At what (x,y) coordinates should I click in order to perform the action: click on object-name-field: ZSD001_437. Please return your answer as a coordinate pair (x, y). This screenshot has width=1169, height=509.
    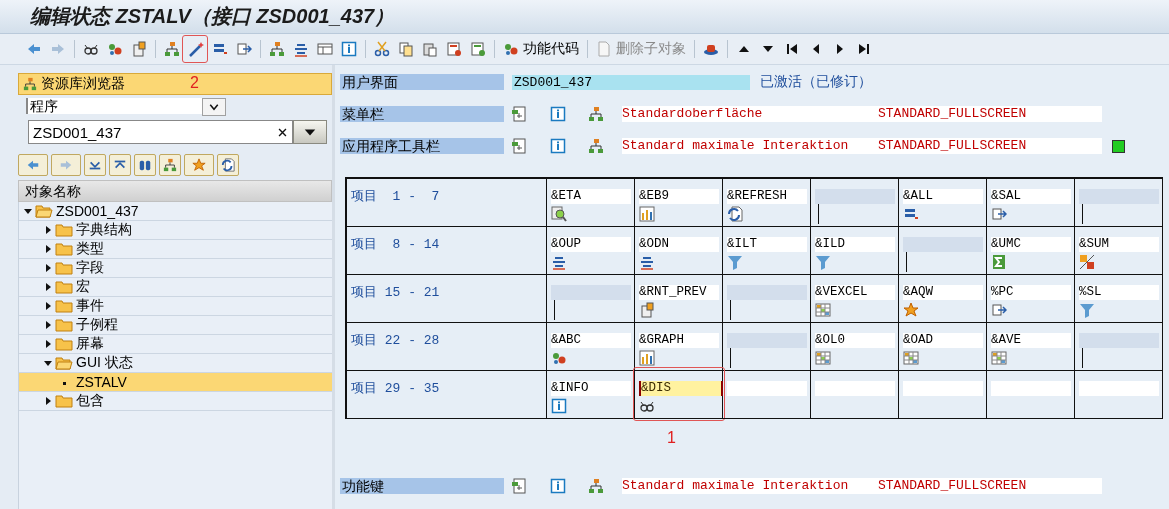
    Looking at the image, I should click on (160, 132).